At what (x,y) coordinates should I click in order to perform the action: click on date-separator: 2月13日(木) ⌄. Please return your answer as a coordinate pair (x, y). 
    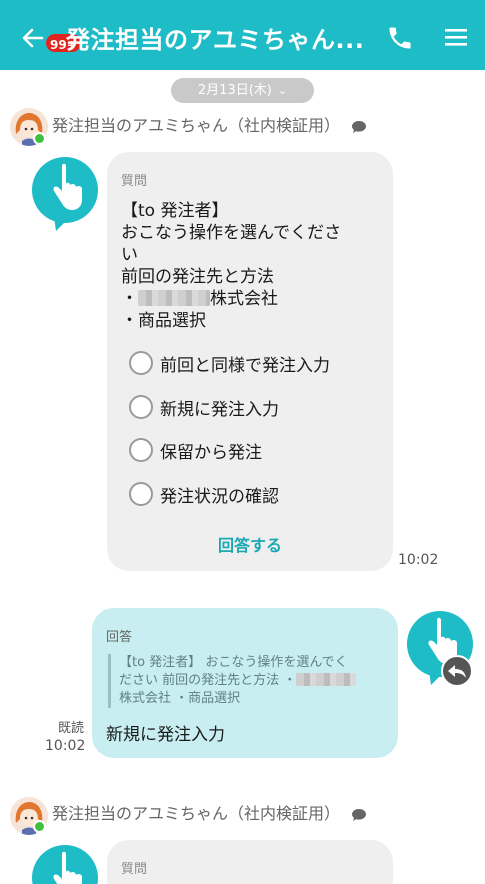
    Looking at the image, I should click on (242, 90).